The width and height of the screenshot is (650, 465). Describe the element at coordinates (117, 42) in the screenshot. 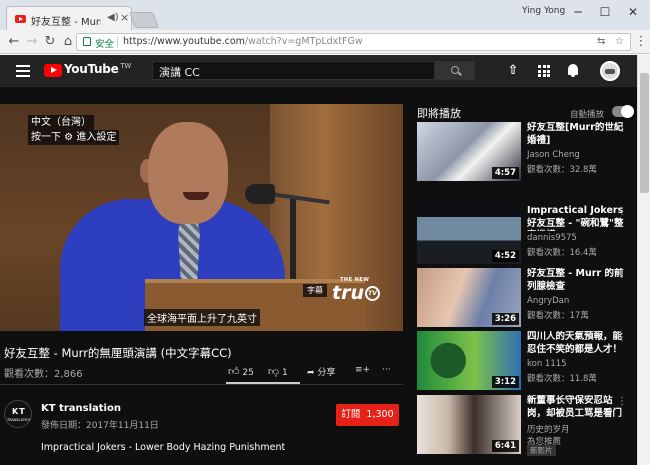

I see `omnibox-separator` at that location.